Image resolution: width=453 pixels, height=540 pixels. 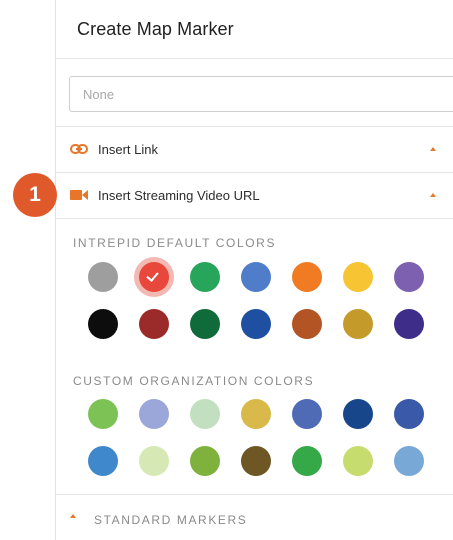 I want to click on insert-link-label: Insert Link, so click(x=128, y=149).